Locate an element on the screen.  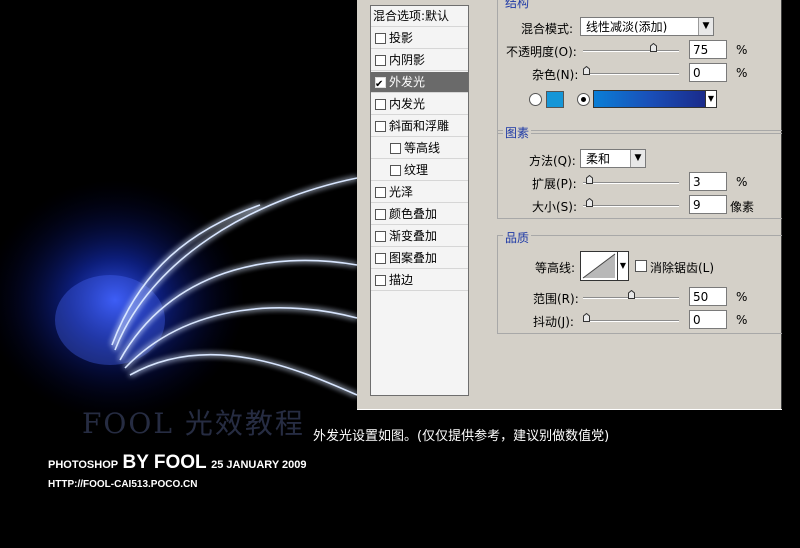
style-item-label: 渐变叠加 is located at coordinates (413, 236).